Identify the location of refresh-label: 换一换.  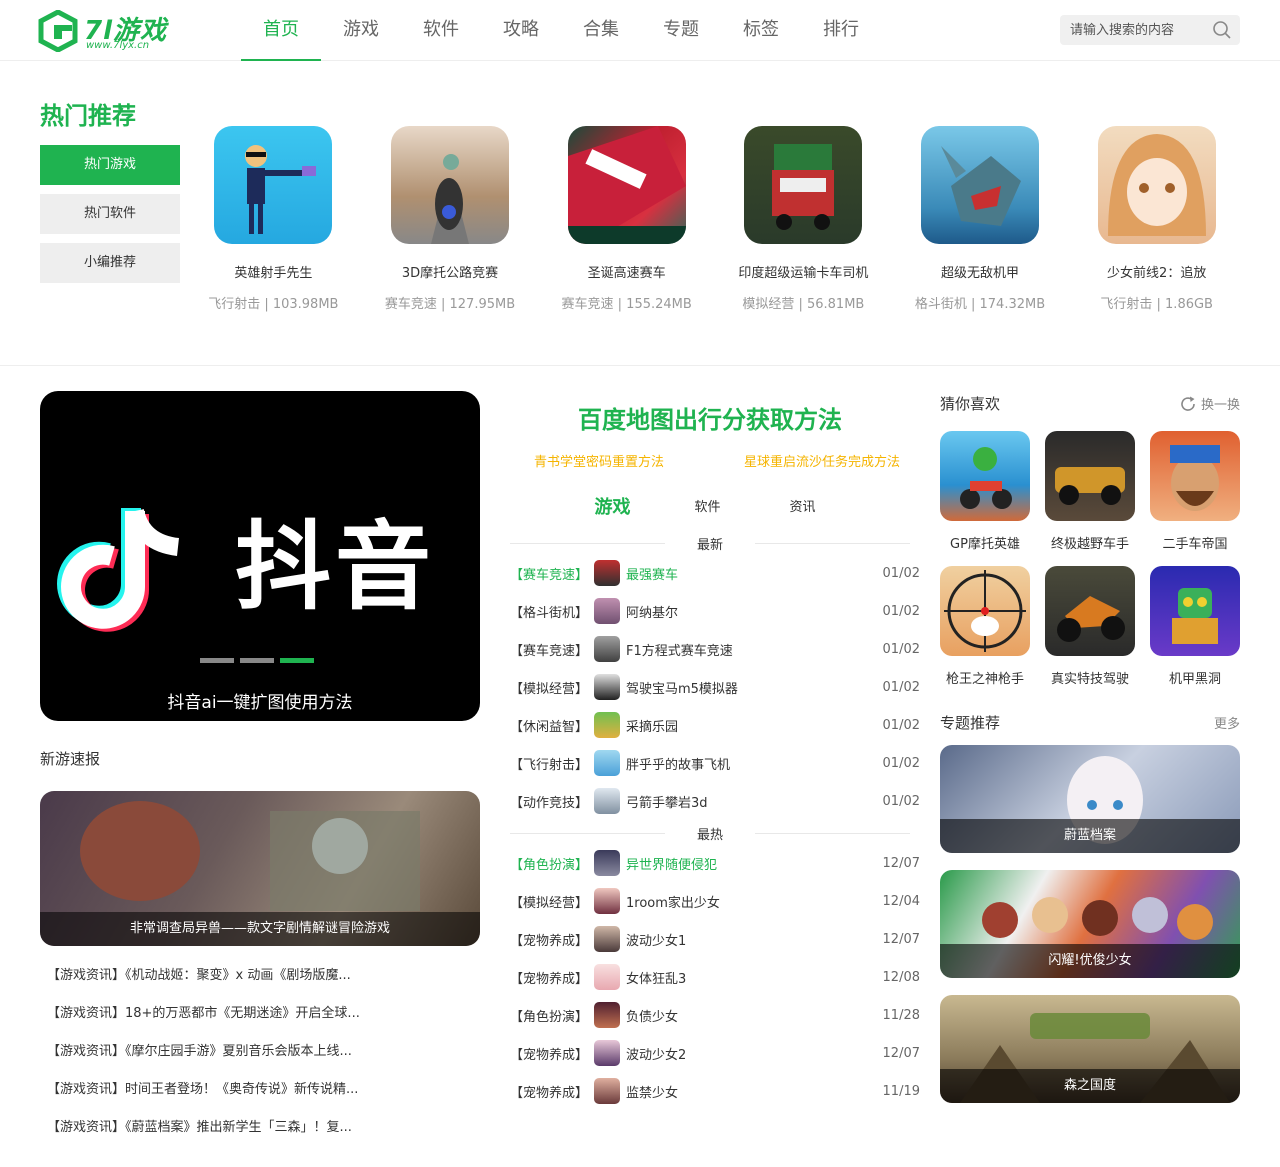
(1220, 405).